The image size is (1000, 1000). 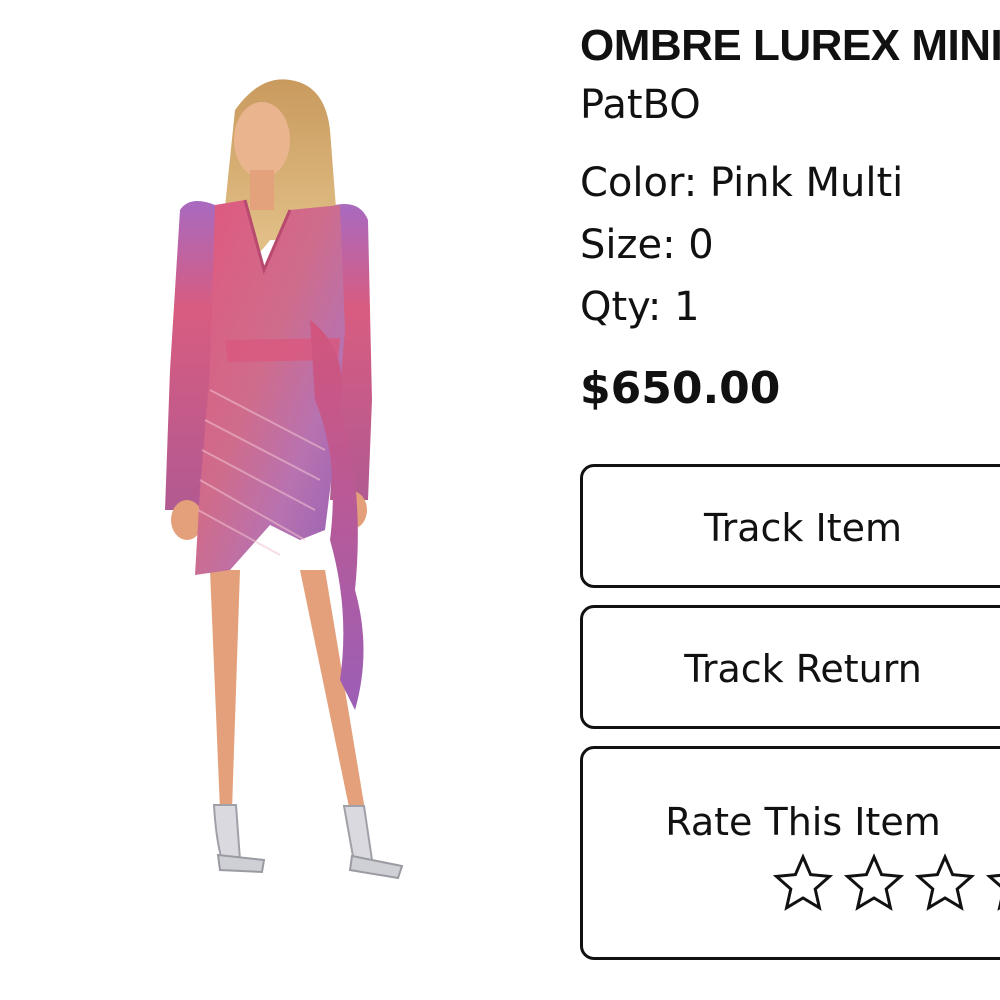 What do you see at coordinates (803, 669) in the screenshot?
I see `track-return-label: Track Return` at bounding box center [803, 669].